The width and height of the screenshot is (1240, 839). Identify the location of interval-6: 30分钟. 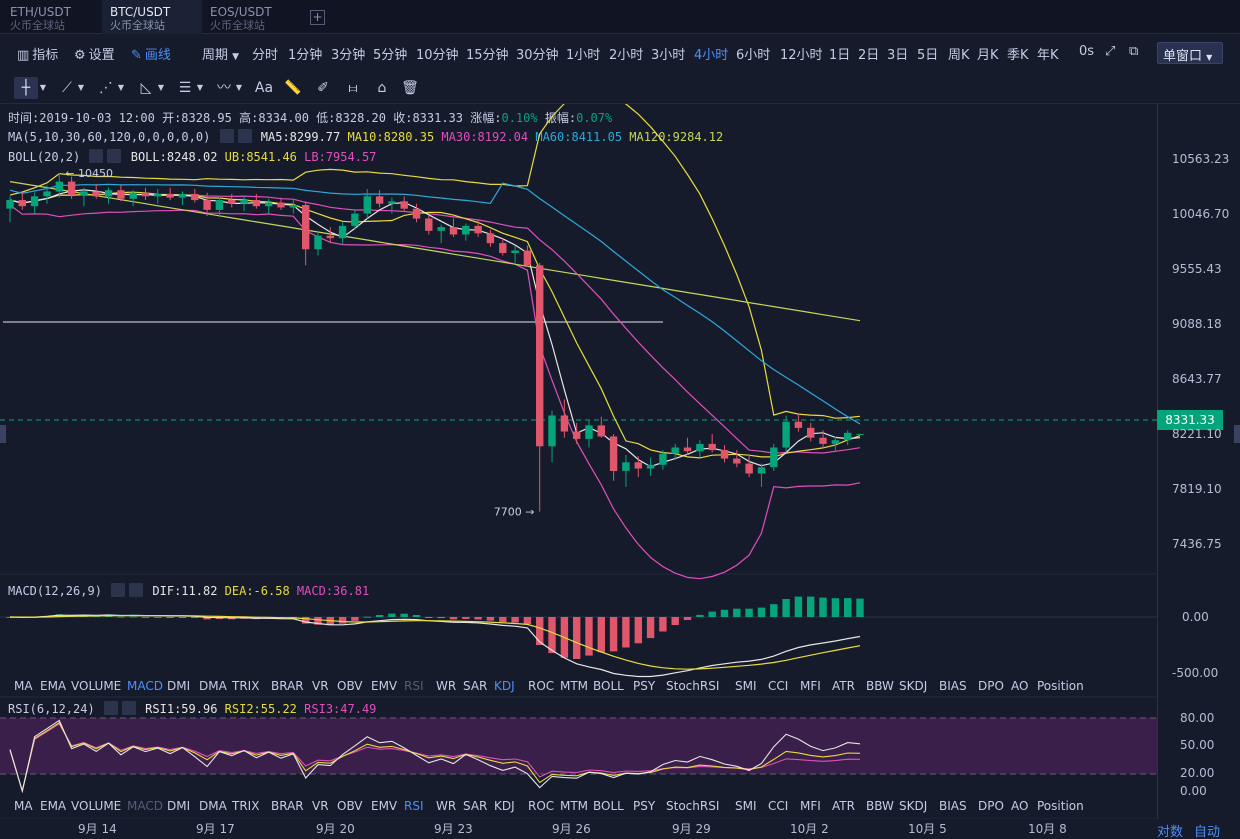
(537, 53).